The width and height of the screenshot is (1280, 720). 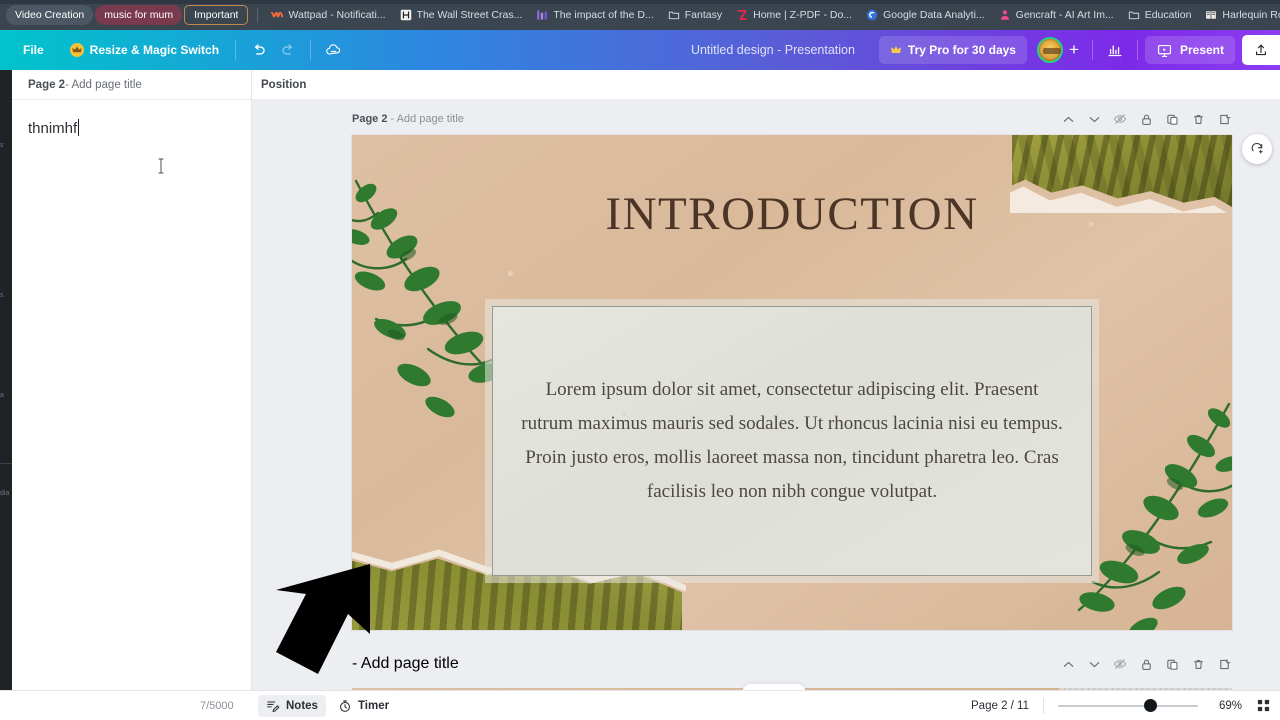 I want to click on avatar, so click(x=1049, y=50).